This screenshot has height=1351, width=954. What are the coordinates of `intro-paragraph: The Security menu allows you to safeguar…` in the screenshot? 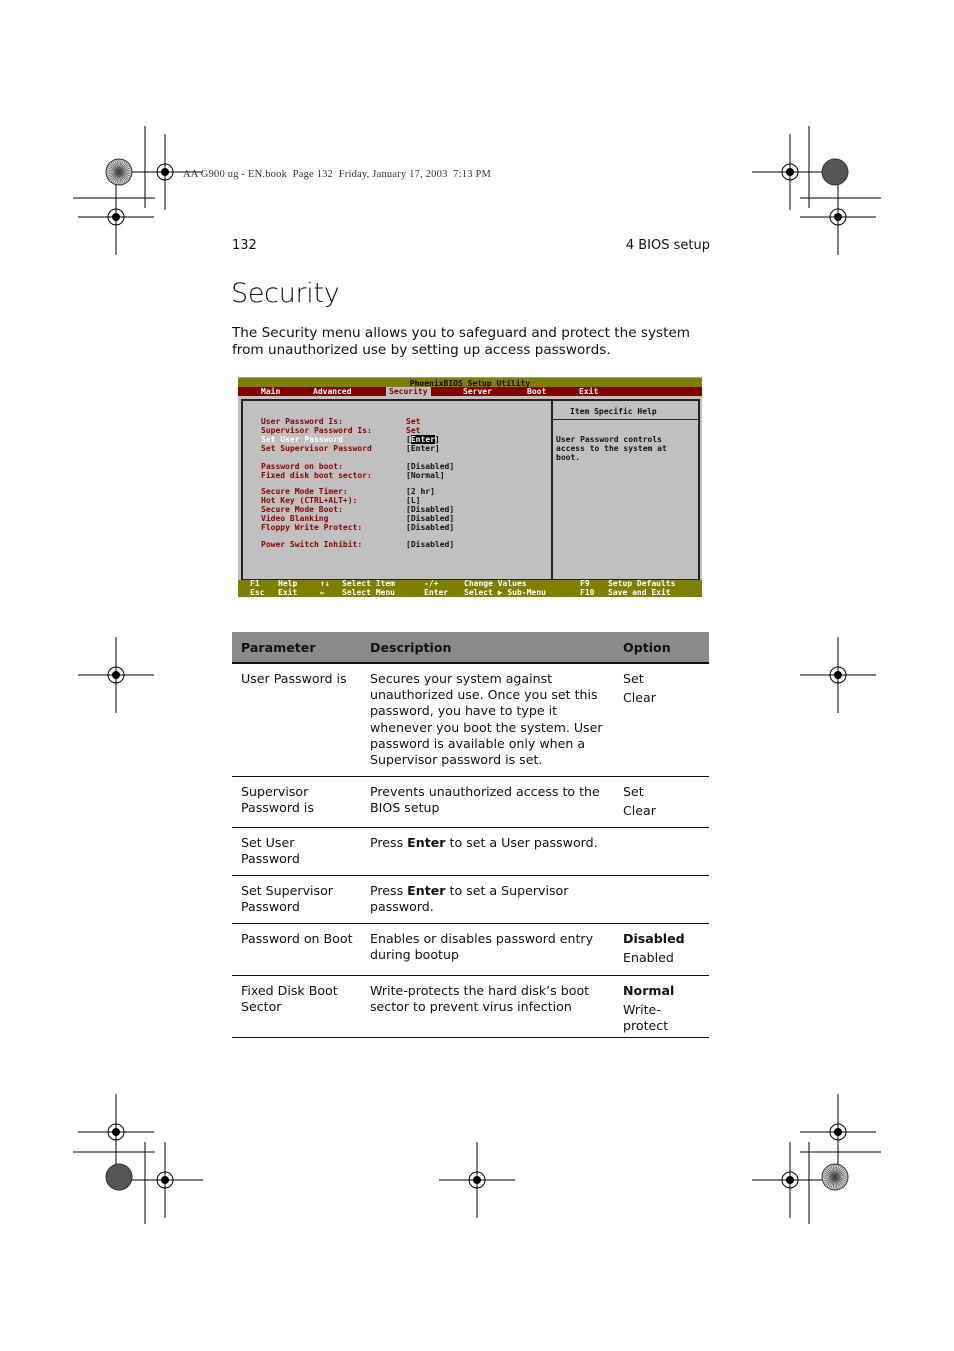 It's located at (461, 341).